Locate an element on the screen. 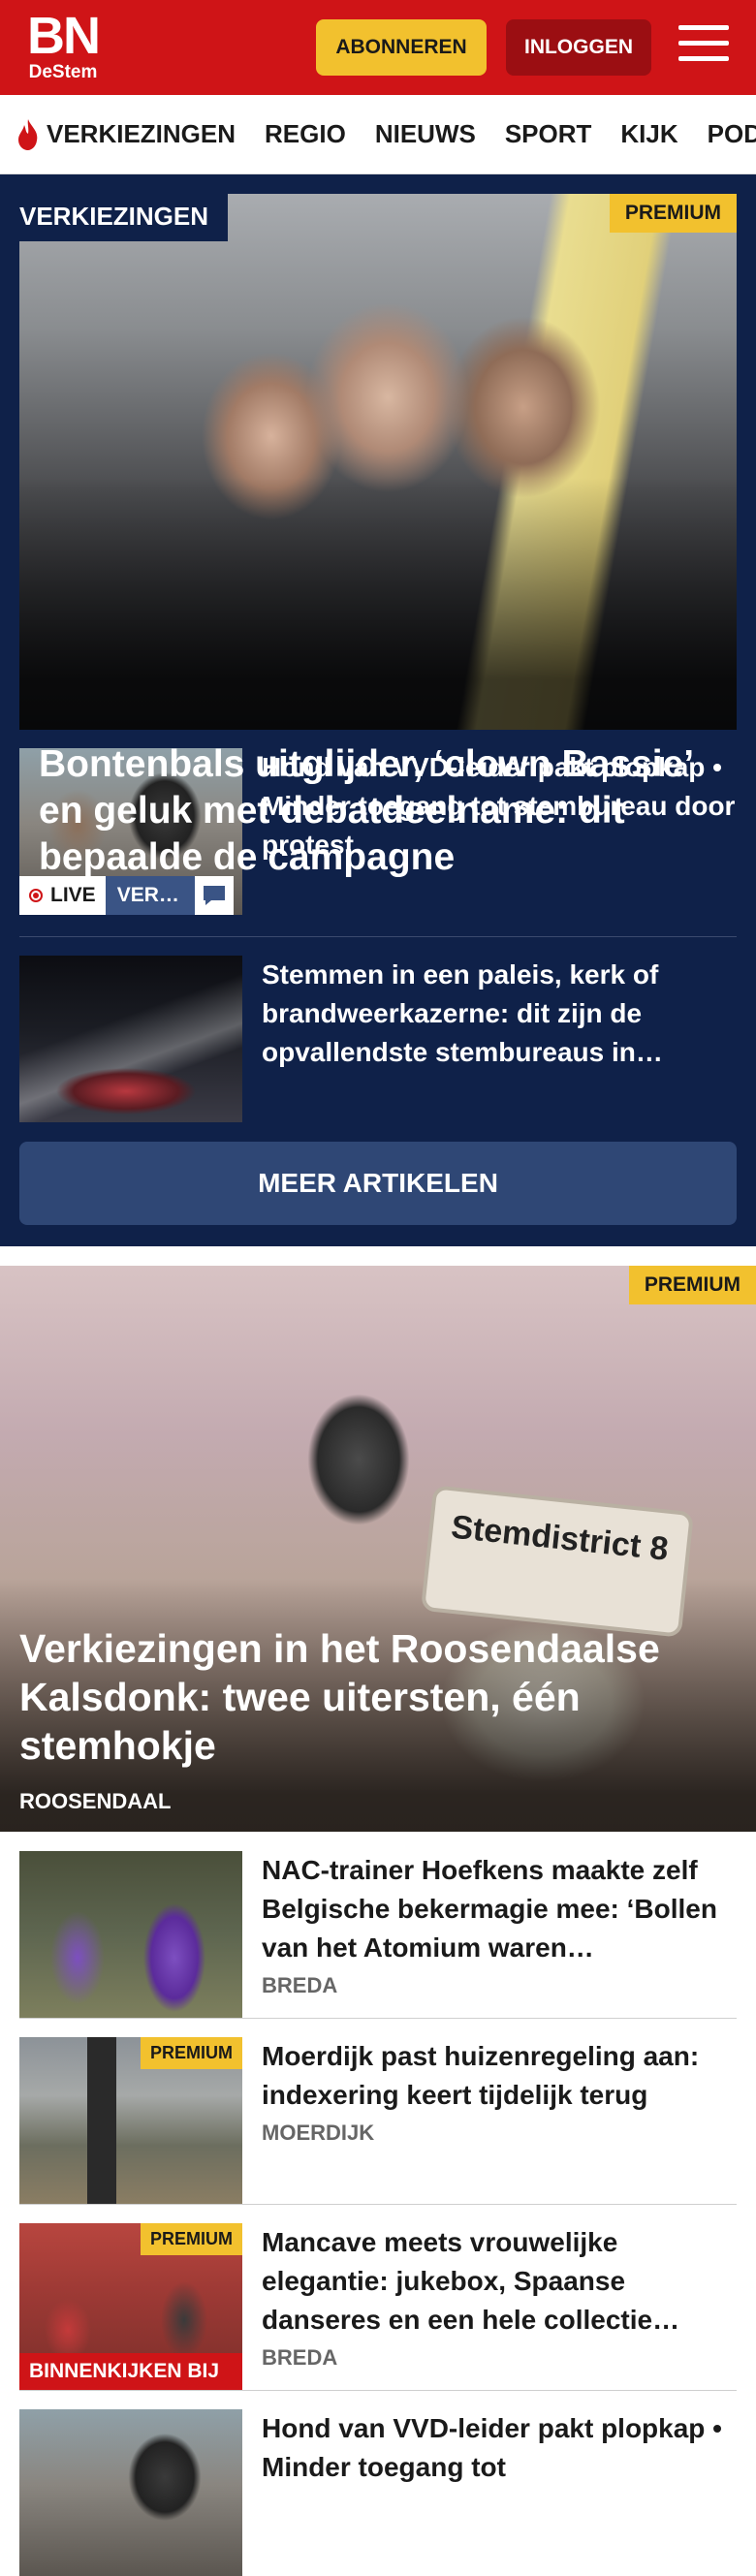 The width and height of the screenshot is (756, 2576). live-dot-icon is located at coordinates (36, 895).